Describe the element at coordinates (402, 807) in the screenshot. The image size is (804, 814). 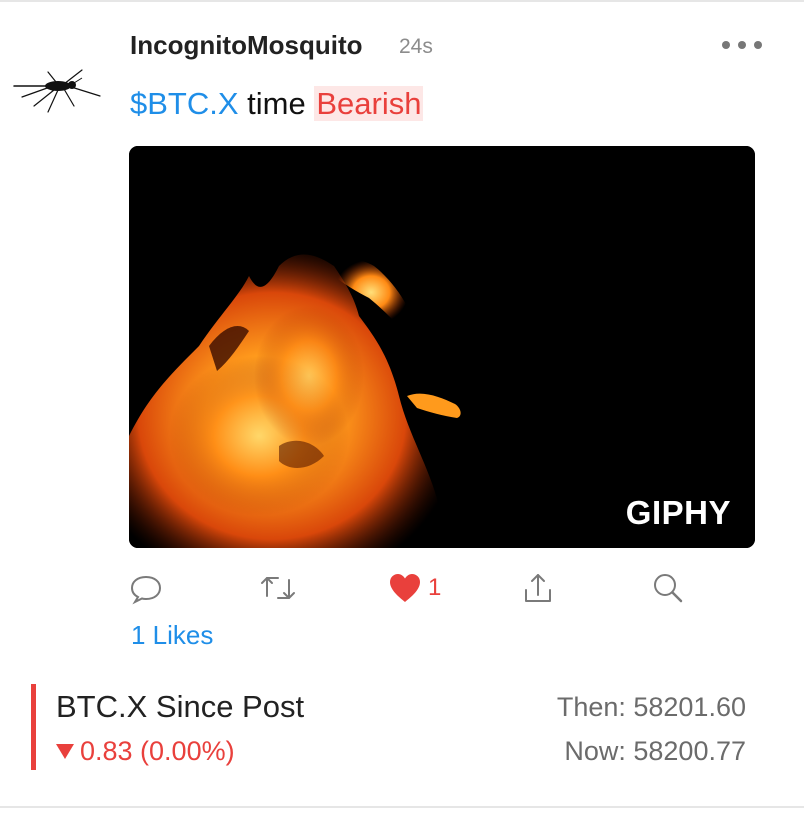
I see `bottom-divider` at that location.